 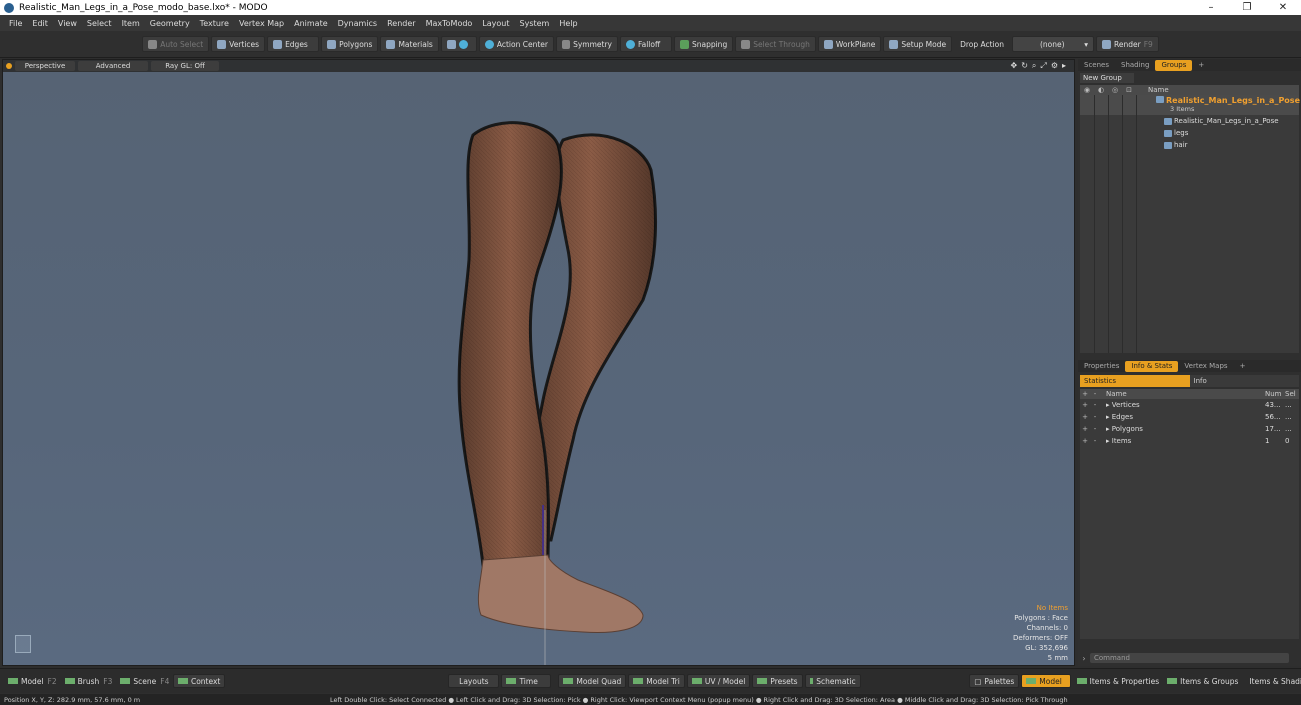 I want to click on edges-button: Edges, so click(x=293, y=44).